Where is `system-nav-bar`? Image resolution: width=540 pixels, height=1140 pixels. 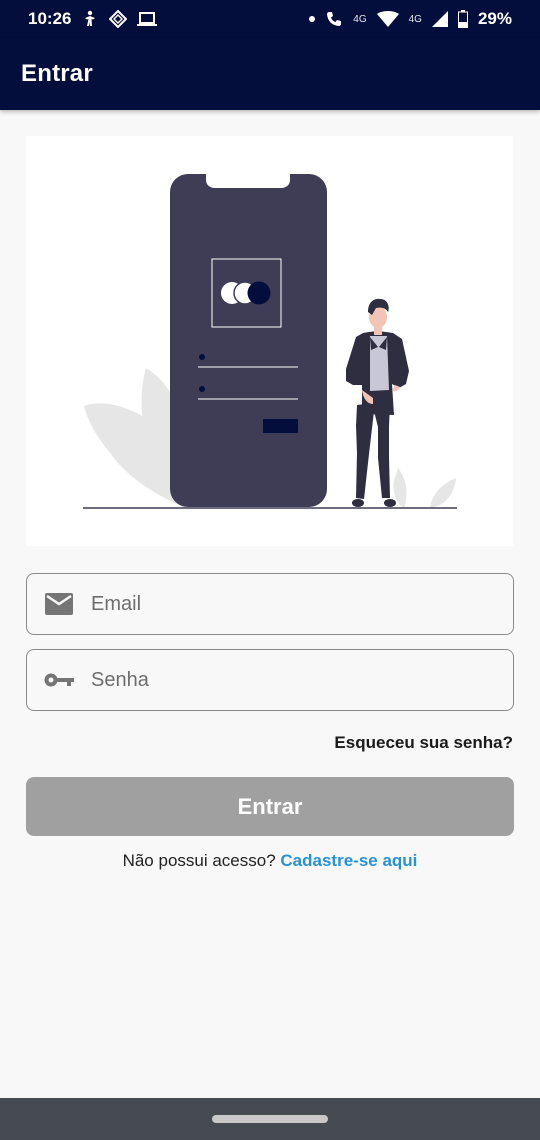
system-nav-bar is located at coordinates (270, 1119).